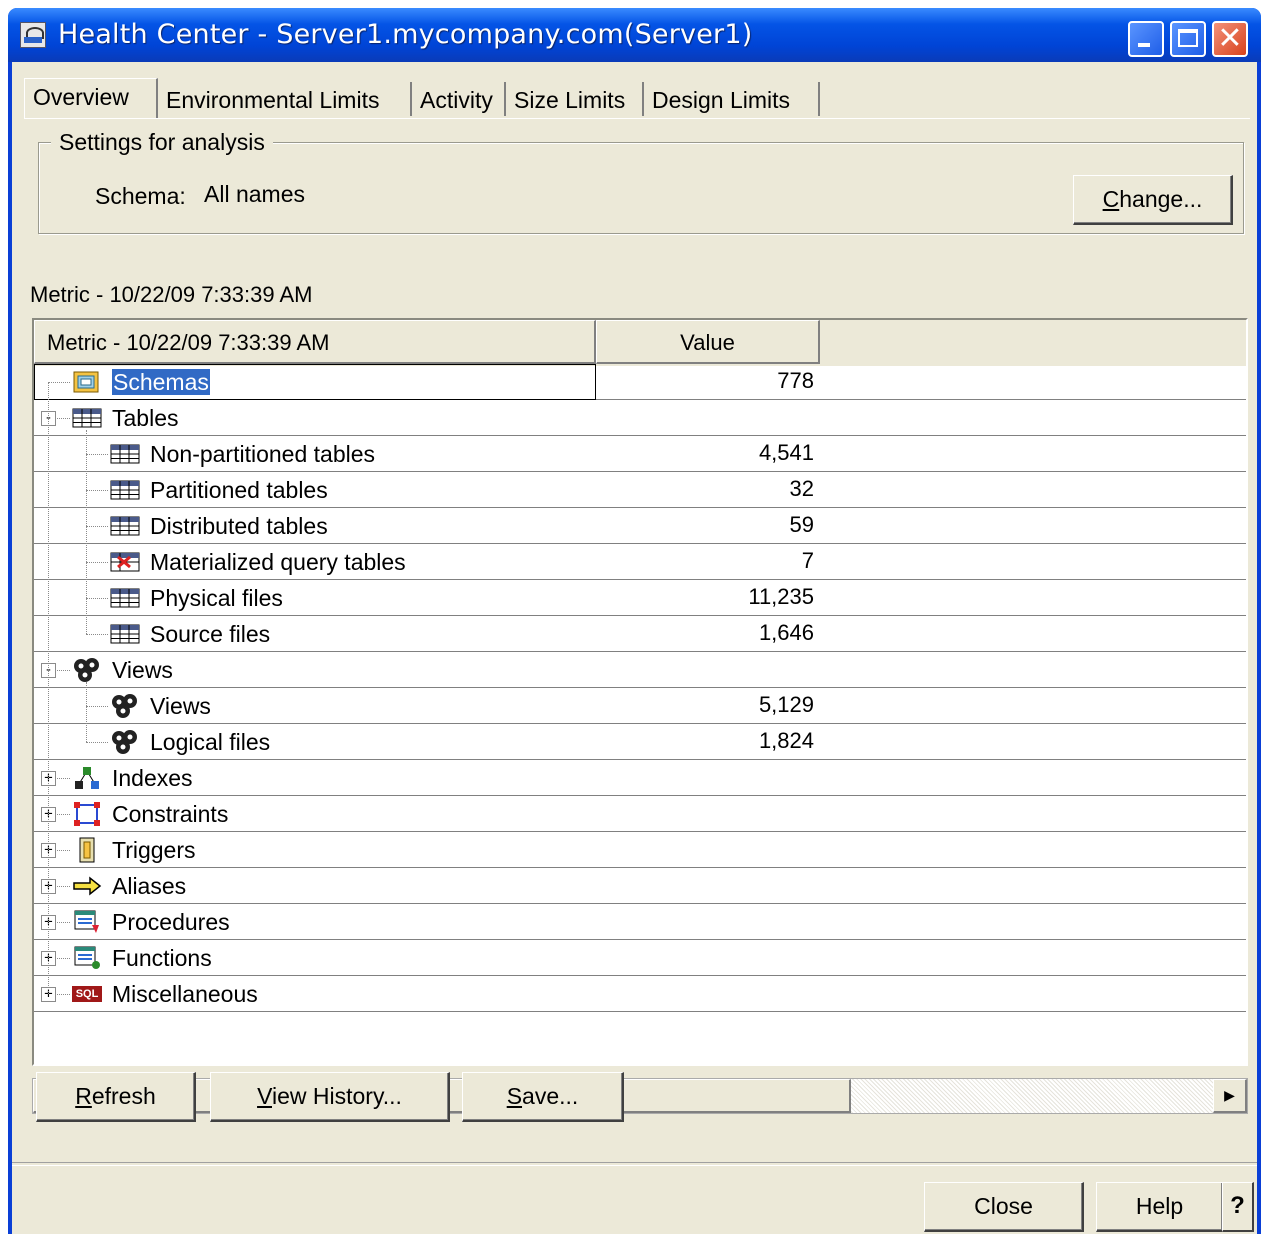 This screenshot has height=1237, width=1269. I want to click on row-label: Indexes, so click(152, 778).